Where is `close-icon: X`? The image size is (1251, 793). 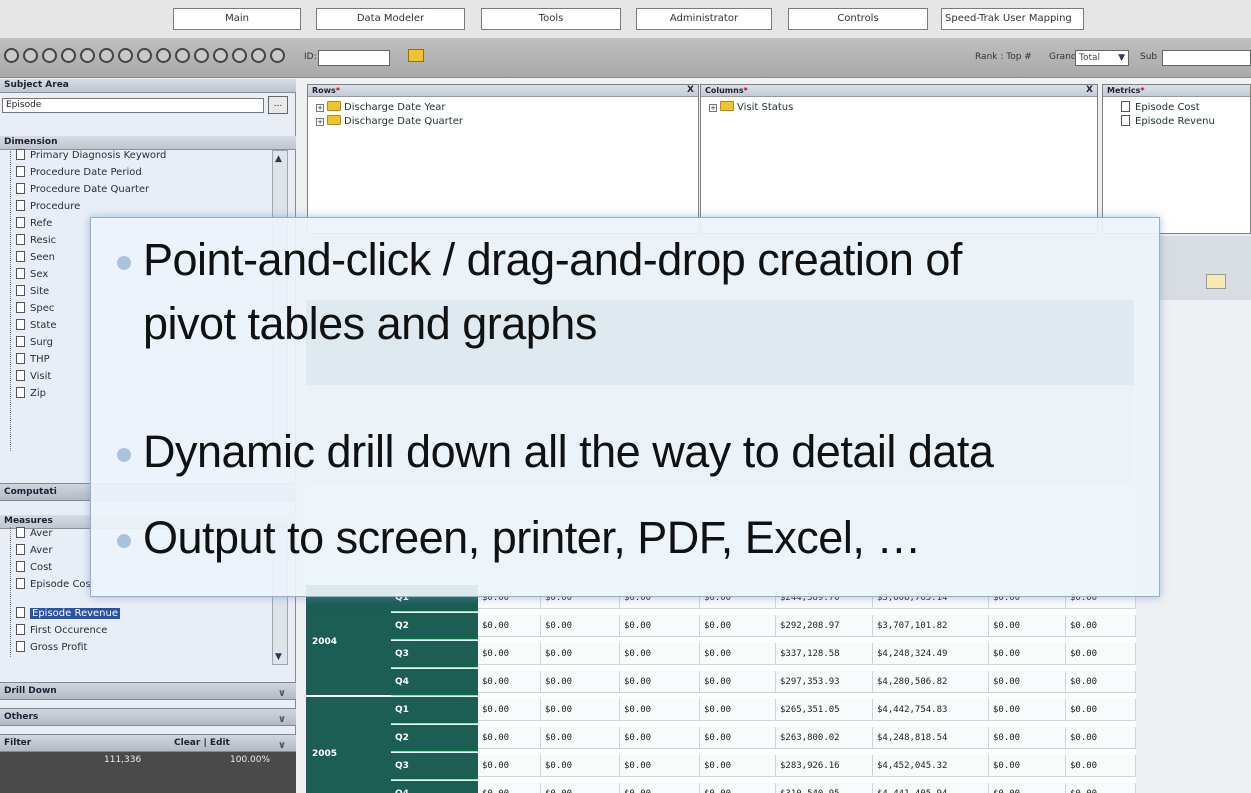
close-icon: X is located at coordinates (1089, 90).